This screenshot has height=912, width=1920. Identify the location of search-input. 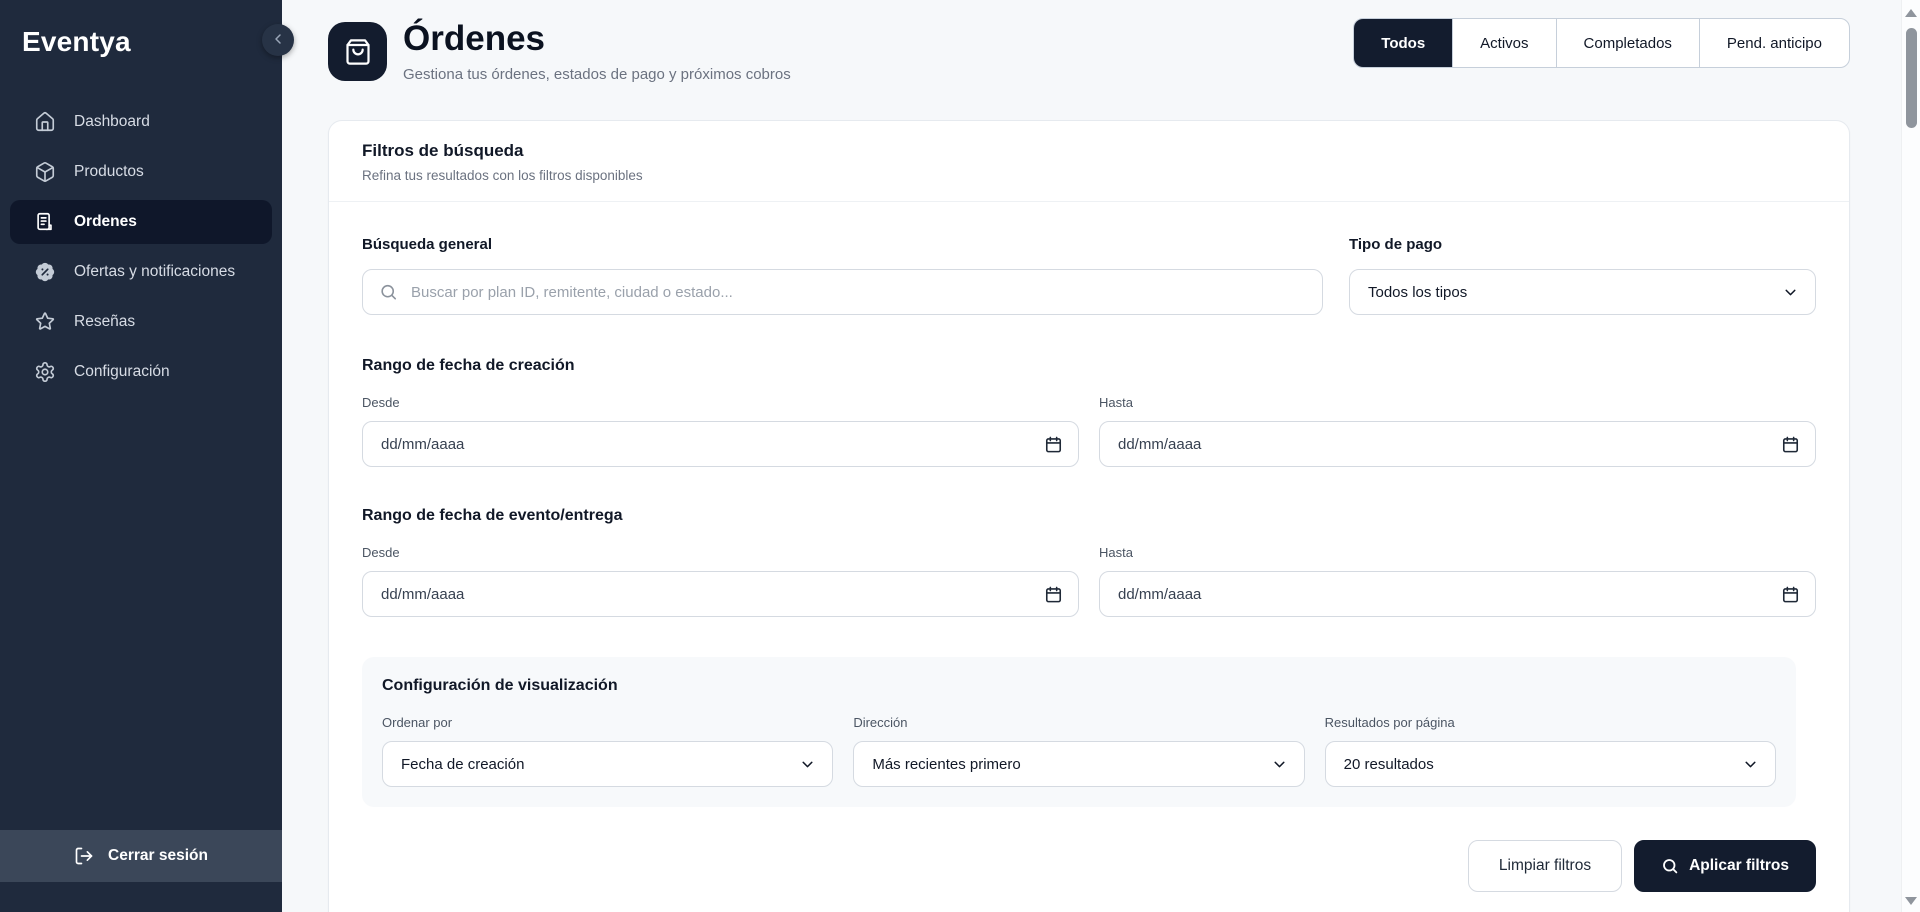
(842, 292).